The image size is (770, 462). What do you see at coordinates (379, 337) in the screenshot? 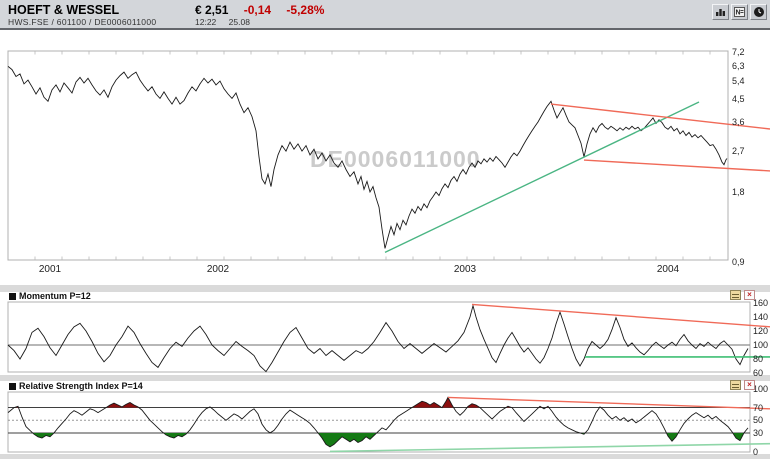
I see `momentum-plot` at bounding box center [379, 337].